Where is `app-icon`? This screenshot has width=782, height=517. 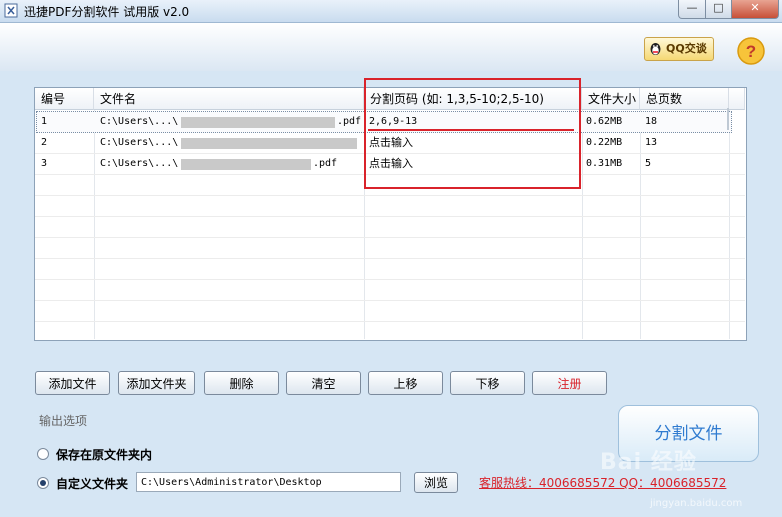
app-icon is located at coordinates (11, 10).